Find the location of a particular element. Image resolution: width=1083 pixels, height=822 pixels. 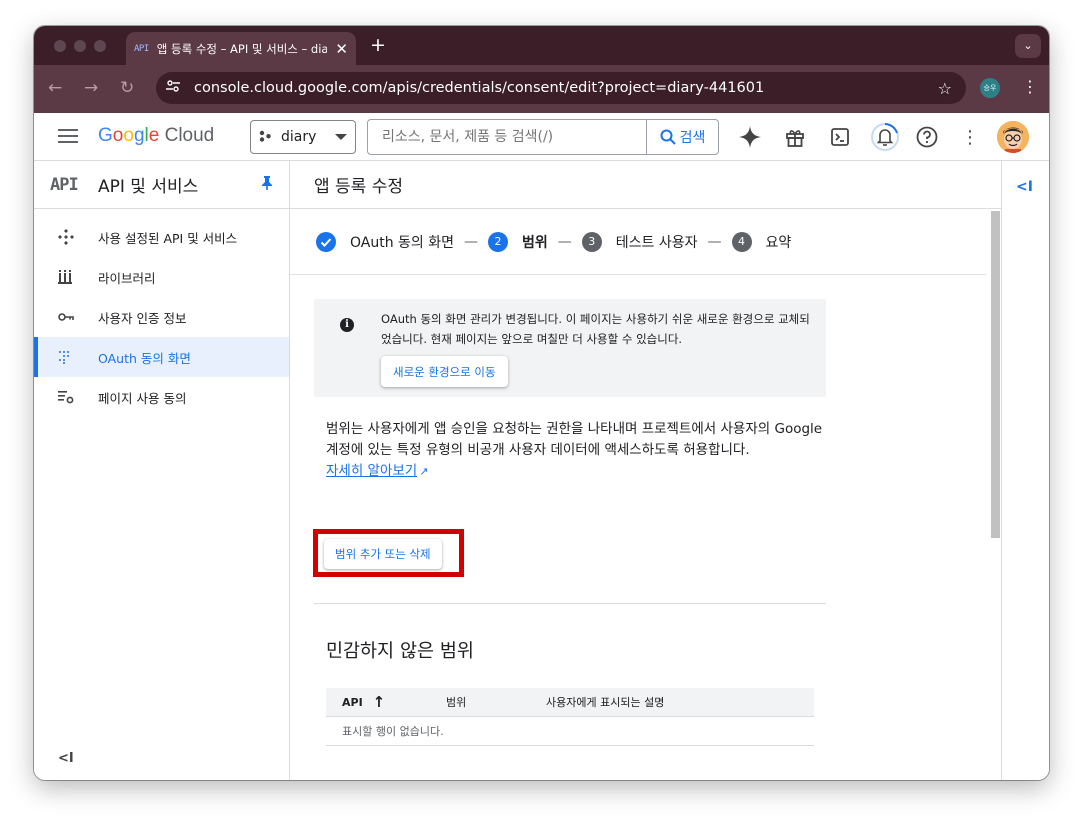

pin-icon is located at coordinates (267, 184).